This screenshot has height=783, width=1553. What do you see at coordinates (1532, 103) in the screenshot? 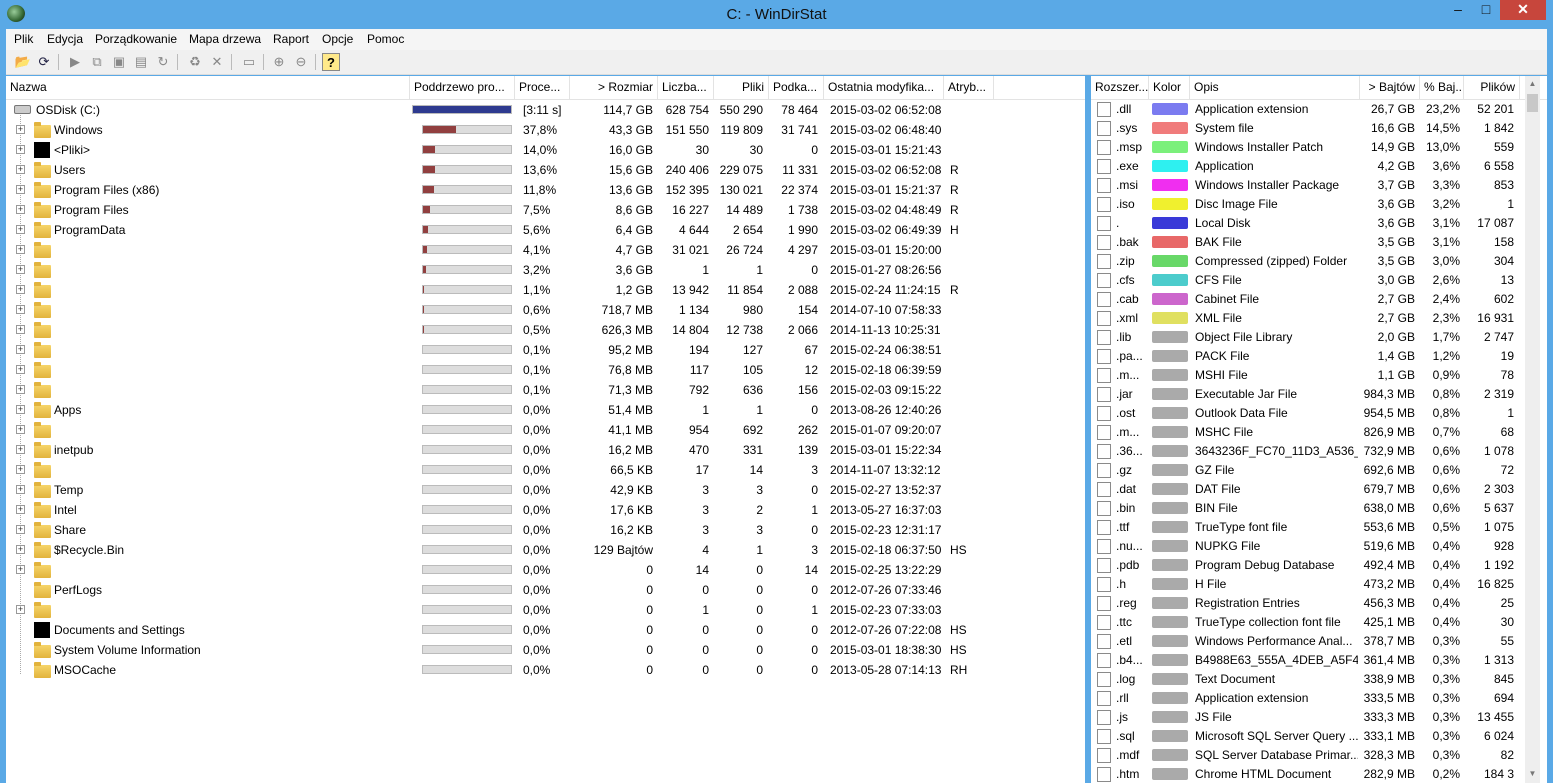
I see `scroll-thumb` at bounding box center [1532, 103].